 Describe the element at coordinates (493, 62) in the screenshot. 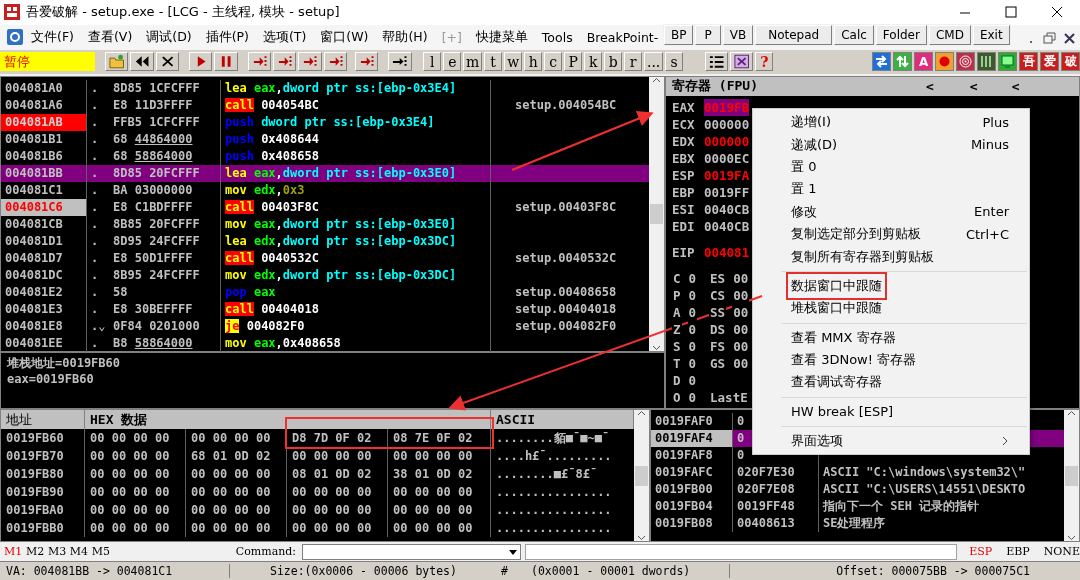

I see `toolbar-button: t` at that location.